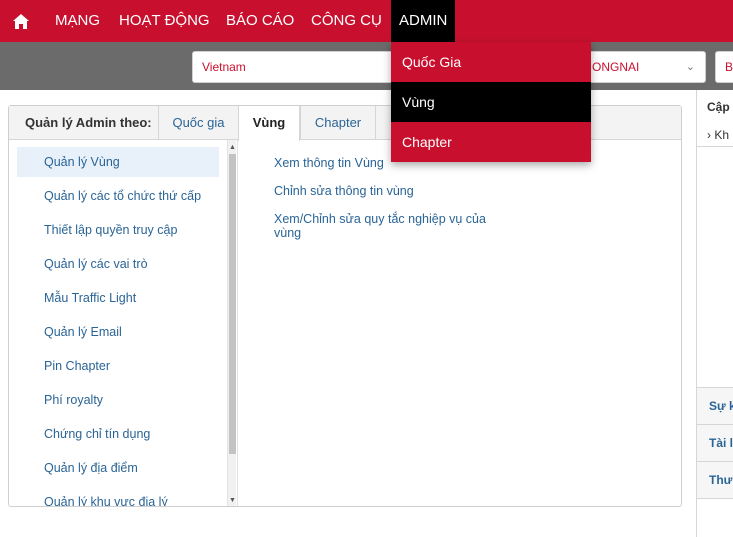  I want to click on scroll-up-icon: ▲, so click(232, 148).